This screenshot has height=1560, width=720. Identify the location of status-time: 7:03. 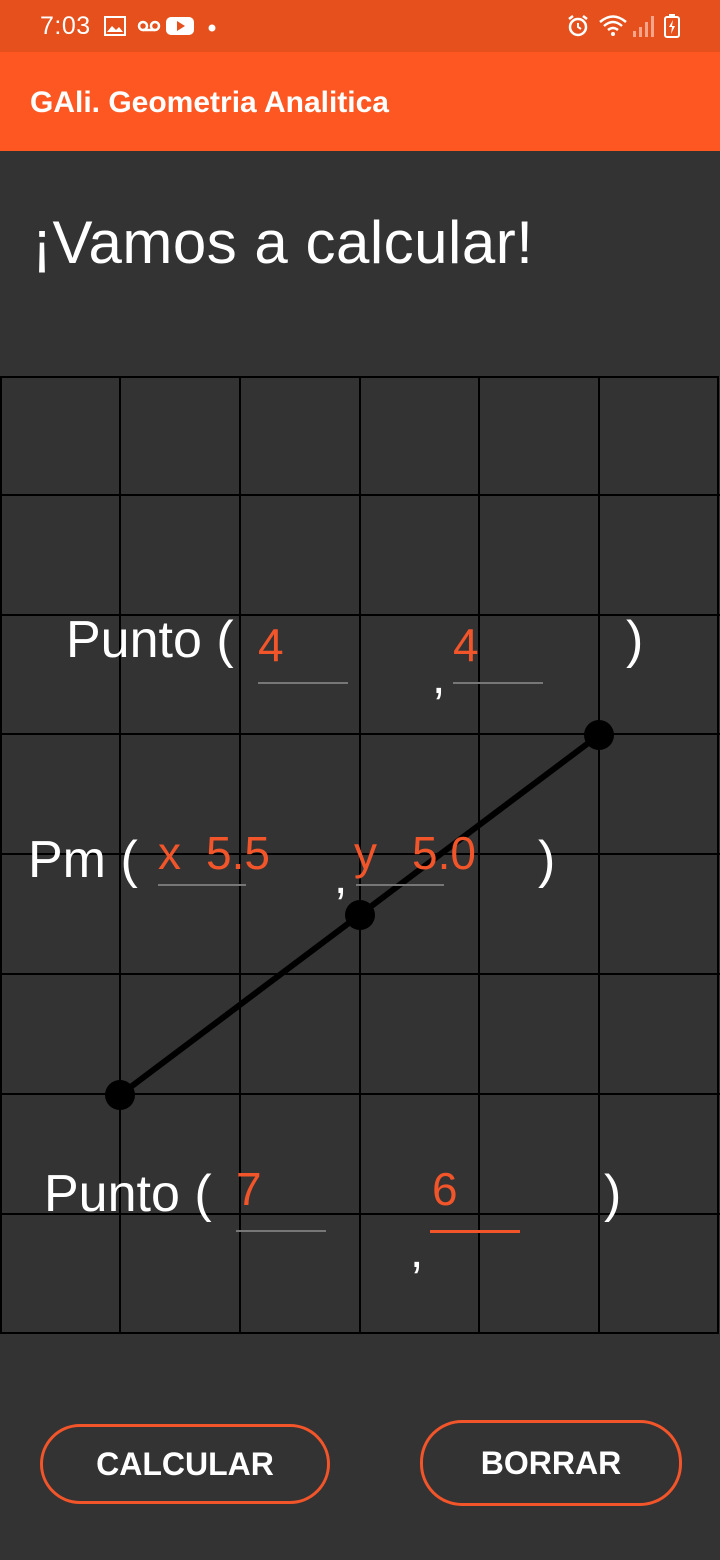
(65, 26).